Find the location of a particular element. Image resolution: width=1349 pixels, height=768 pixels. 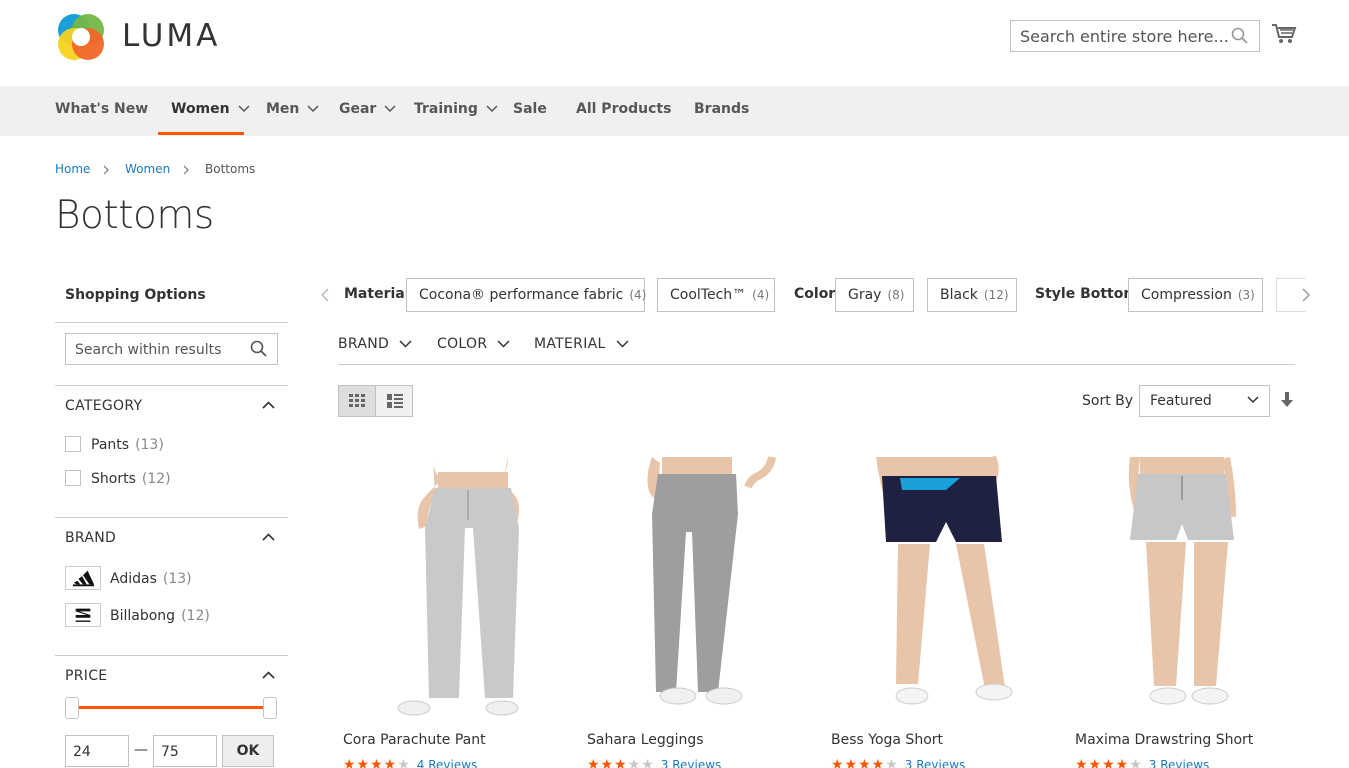

chip-count: (8) is located at coordinates (896, 295).